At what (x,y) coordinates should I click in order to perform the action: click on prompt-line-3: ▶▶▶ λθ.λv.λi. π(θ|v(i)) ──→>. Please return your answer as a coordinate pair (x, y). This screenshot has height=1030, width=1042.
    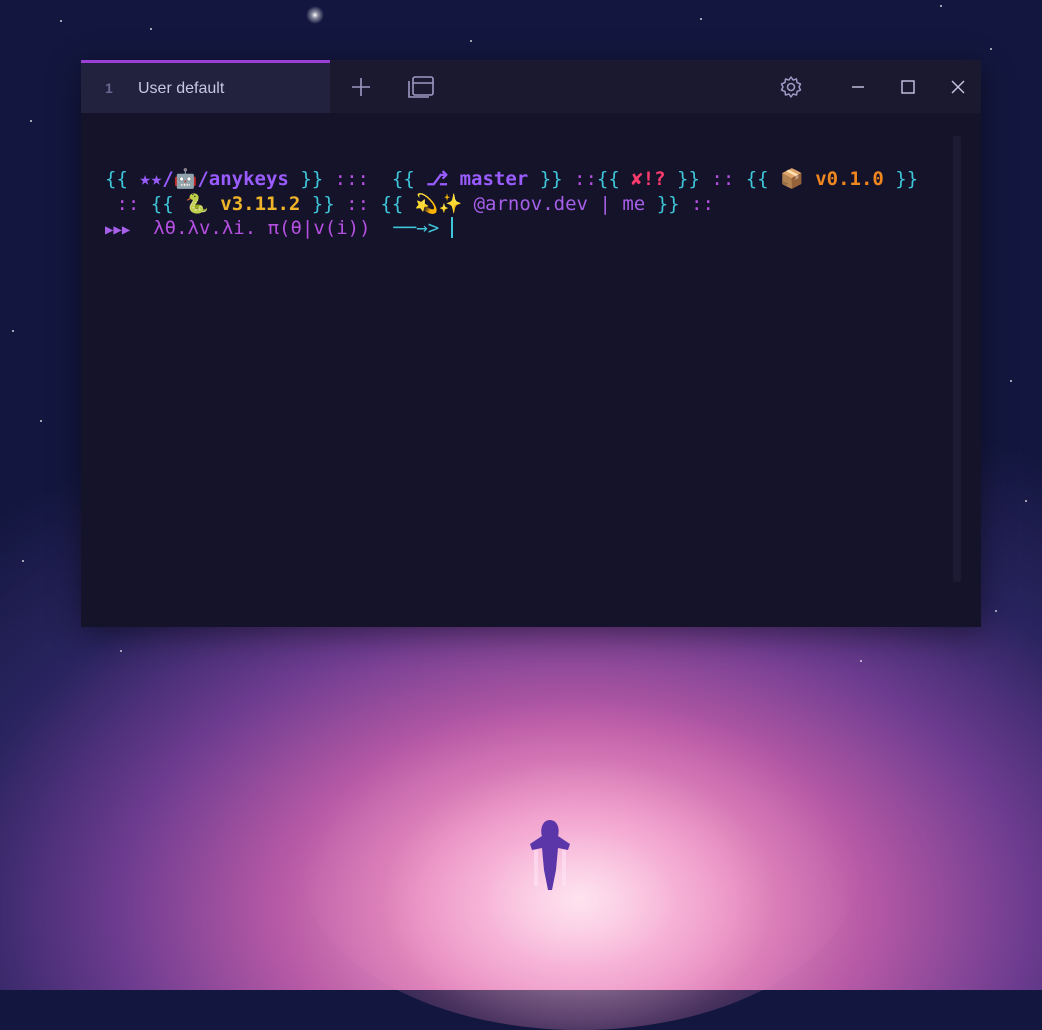
    Looking at the image, I should click on (279, 228).